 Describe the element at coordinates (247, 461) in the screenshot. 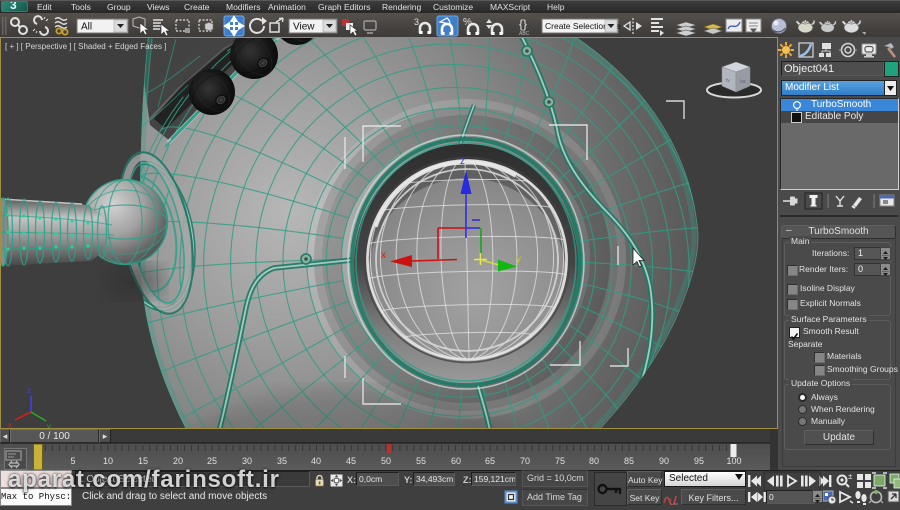

I see `svg-text: 30` at that location.